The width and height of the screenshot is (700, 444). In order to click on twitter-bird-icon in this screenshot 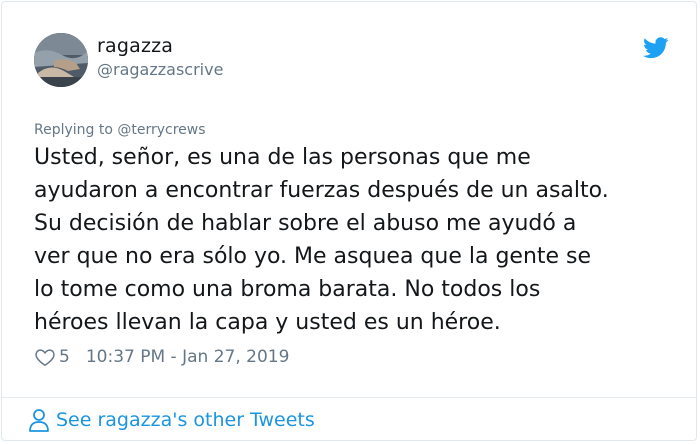, I will do `click(656, 48)`.